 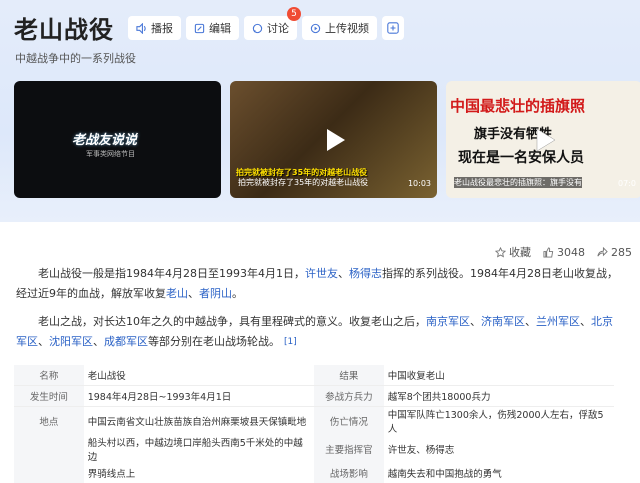 What do you see at coordinates (348, 449) in the screenshot?
I see `infobox-label: 主要指挥官` at bounding box center [348, 449].